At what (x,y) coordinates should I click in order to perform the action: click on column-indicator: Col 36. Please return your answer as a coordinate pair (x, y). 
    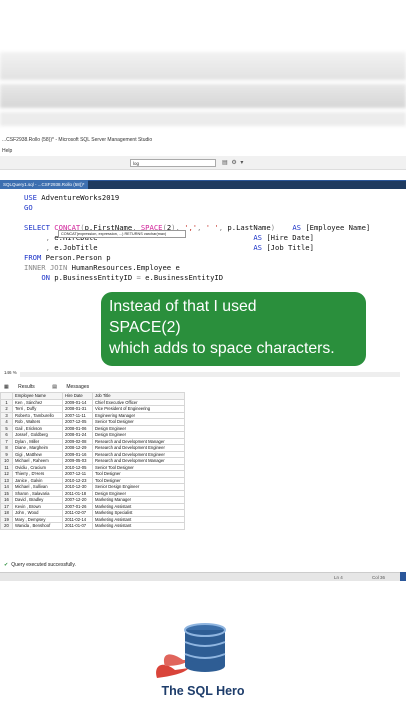
    Looking at the image, I should click on (379, 577).